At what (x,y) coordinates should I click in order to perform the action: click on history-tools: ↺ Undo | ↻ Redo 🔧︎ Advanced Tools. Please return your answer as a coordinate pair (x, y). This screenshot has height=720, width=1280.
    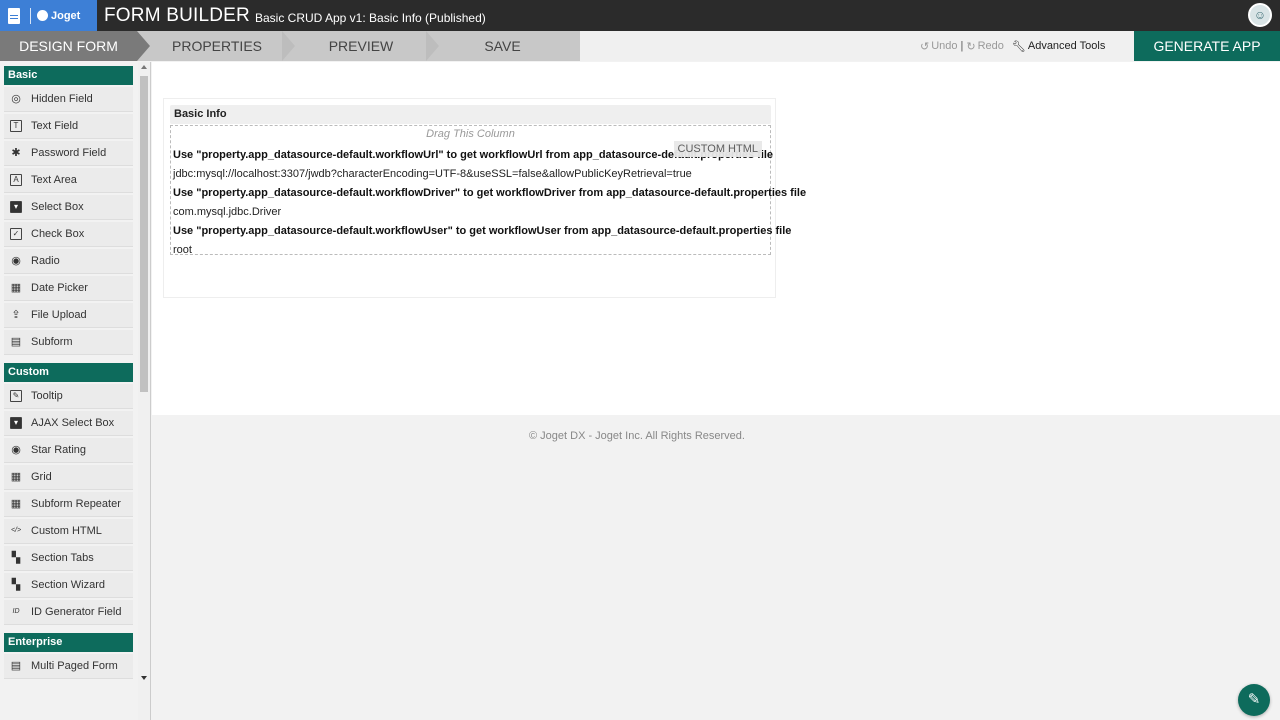
    Looking at the image, I should click on (1012, 46).